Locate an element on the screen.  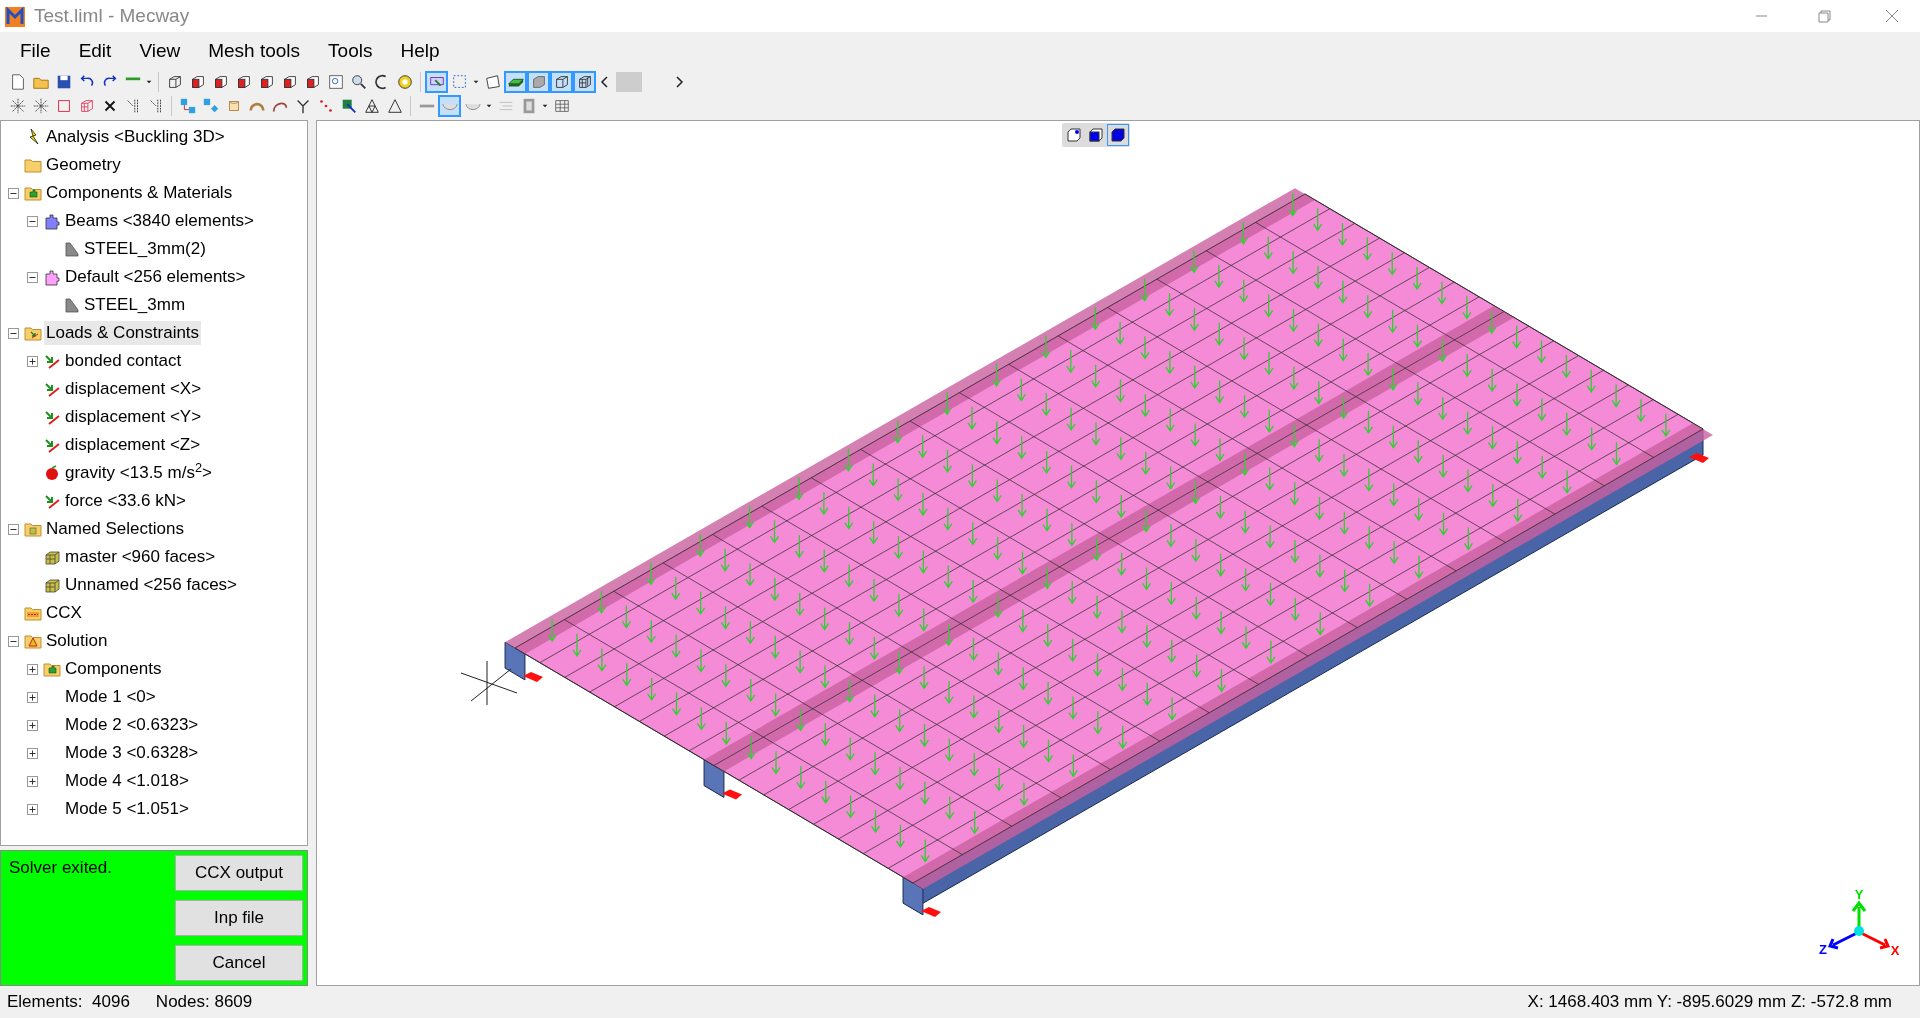
axis-label: X is located at coordinates (1895, 950).